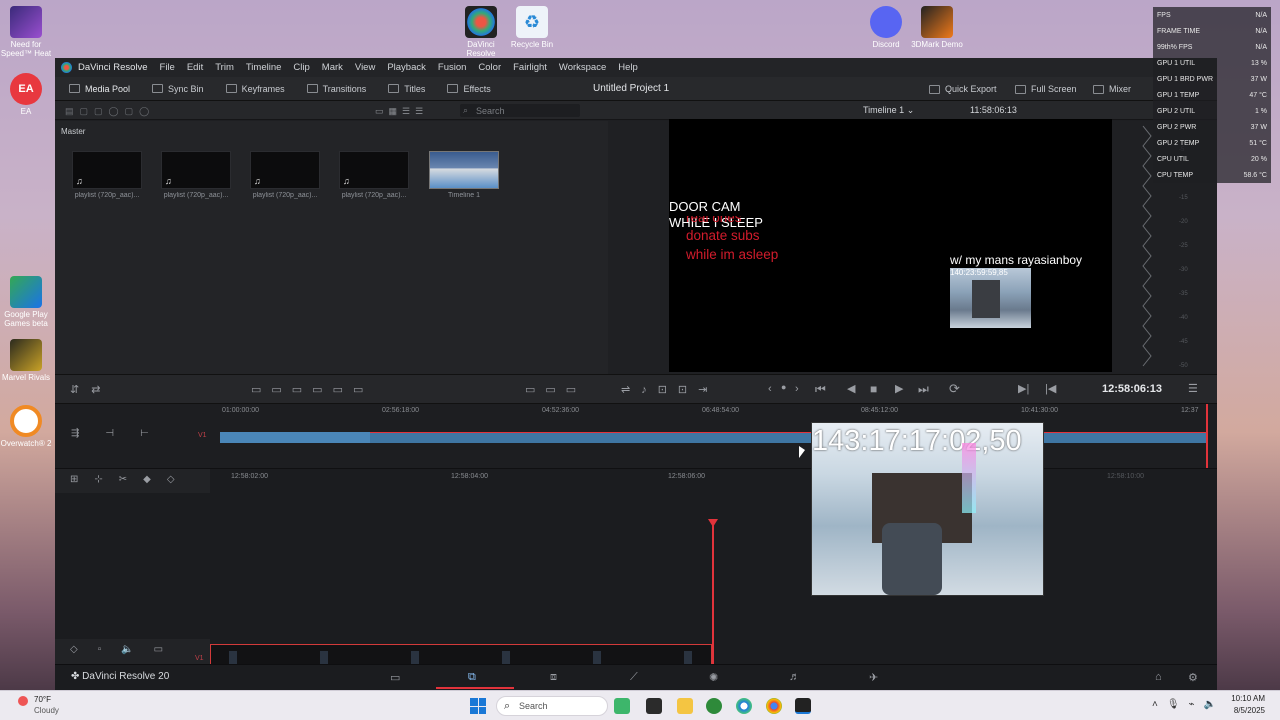 The width and height of the screenshot is (1280, 720). What do you see at coordinates (365, 67) in the screenshot?
I see `menu-view: View` at bounding box center [365, 67].